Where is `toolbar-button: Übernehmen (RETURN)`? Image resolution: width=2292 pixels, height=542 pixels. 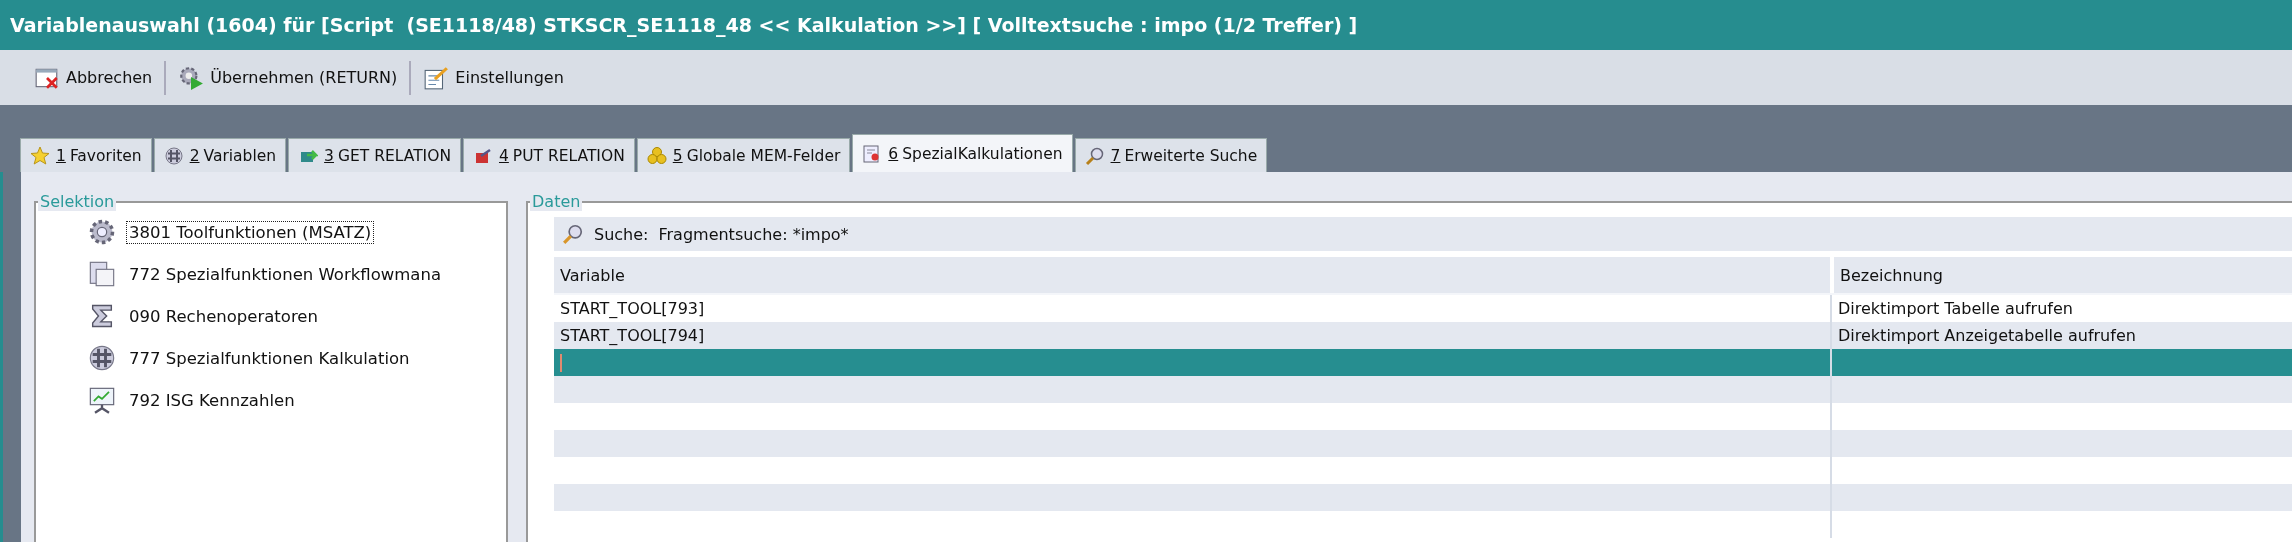
toolbar-button: Übernehmen (RETURN) is located at coordinates (288, 77).